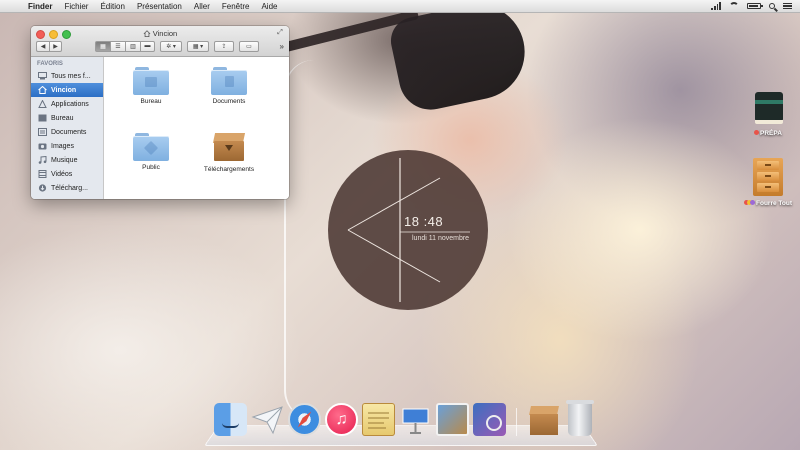 The height and width of the screenshot is (450, 800). Describe the element at coordinates (489, 419) in the screenshot. I see `dock-preview-icon` at that location.